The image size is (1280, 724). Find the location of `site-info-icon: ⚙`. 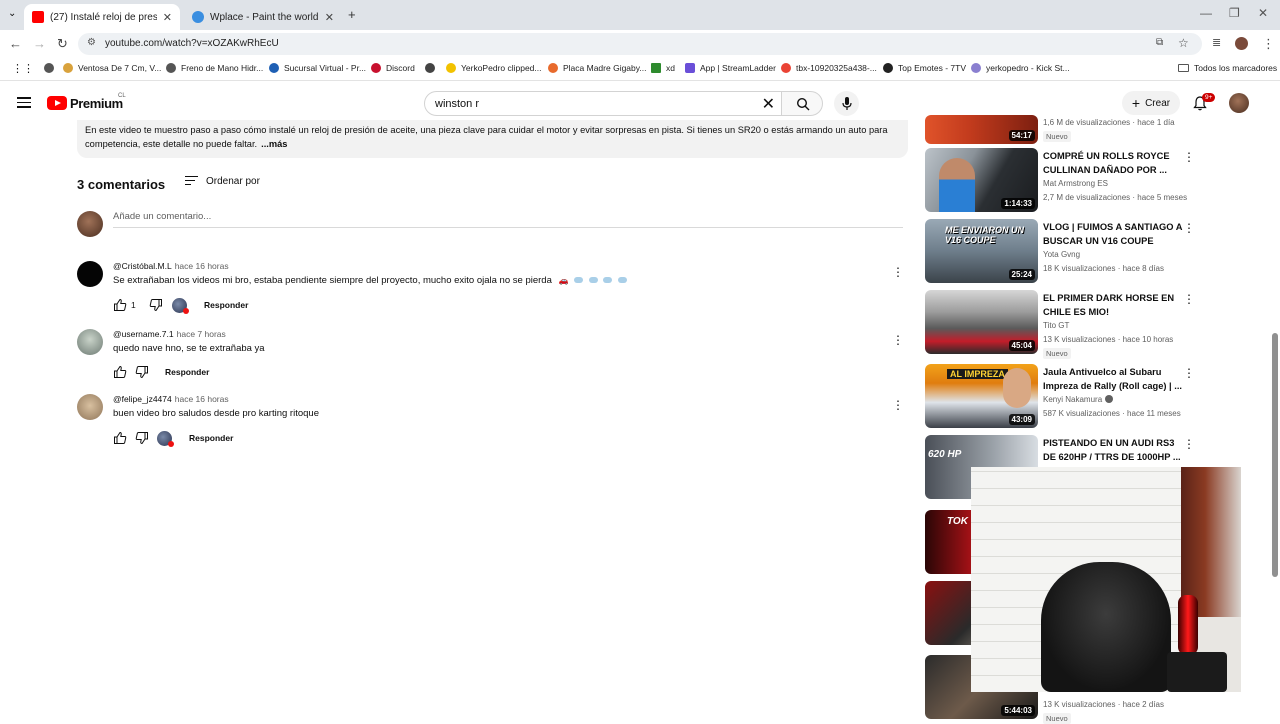

site-info-icon: ⚙ is located at coordinates (91, 42).